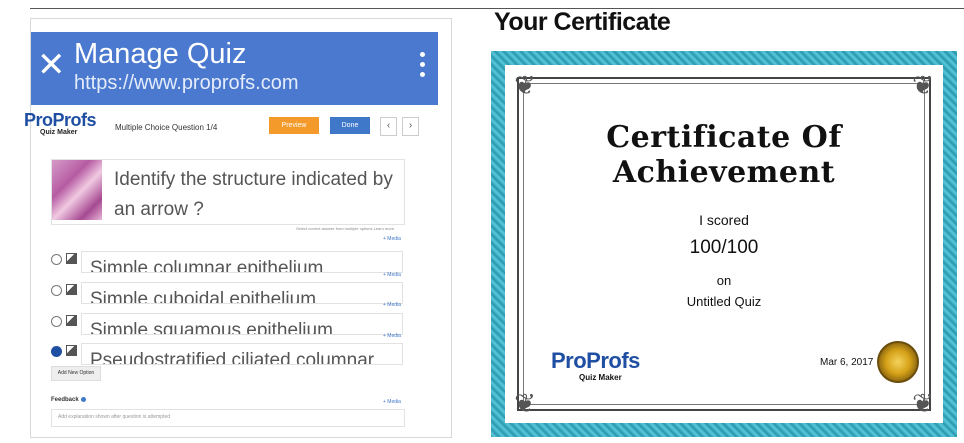  I want to click on option-row: Simple squamous epithelium, so click(227, 324).